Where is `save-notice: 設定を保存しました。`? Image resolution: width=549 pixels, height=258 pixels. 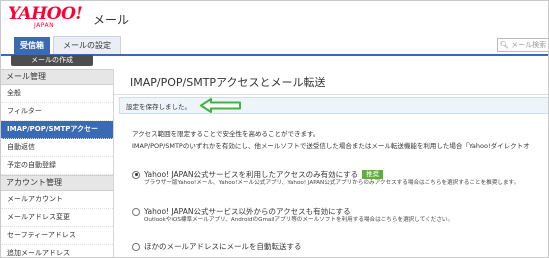 save-notice: 設定を保存しました。 is located at coordinates (333, 105).